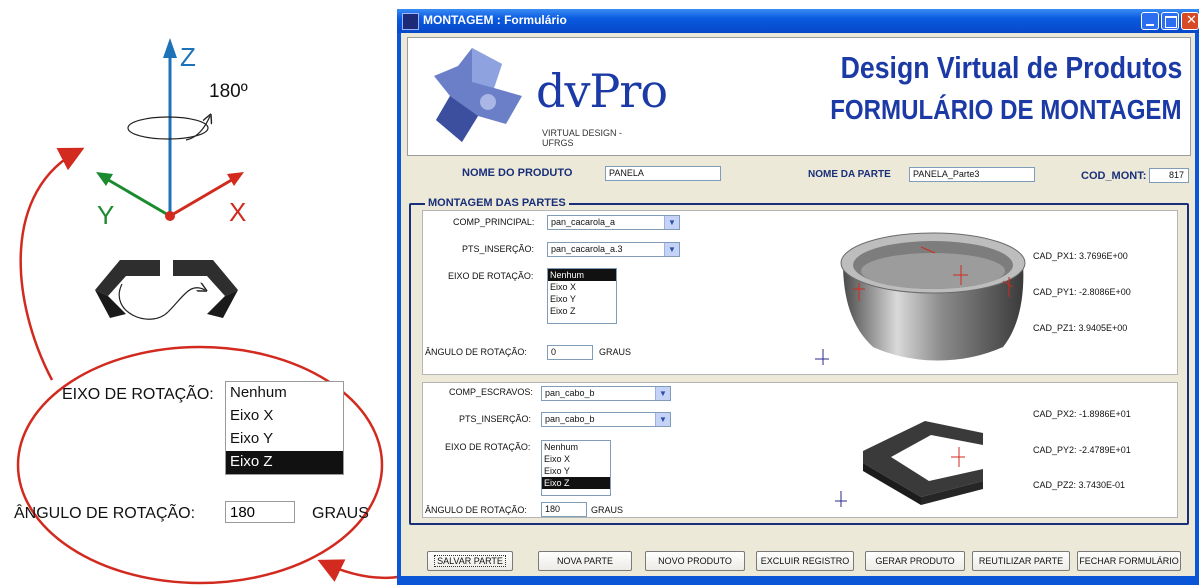  Describe the element at coordinates (915, 561) in the screenshot. I see `gerar-produto-button: GERAR PRODUTO` at that location.